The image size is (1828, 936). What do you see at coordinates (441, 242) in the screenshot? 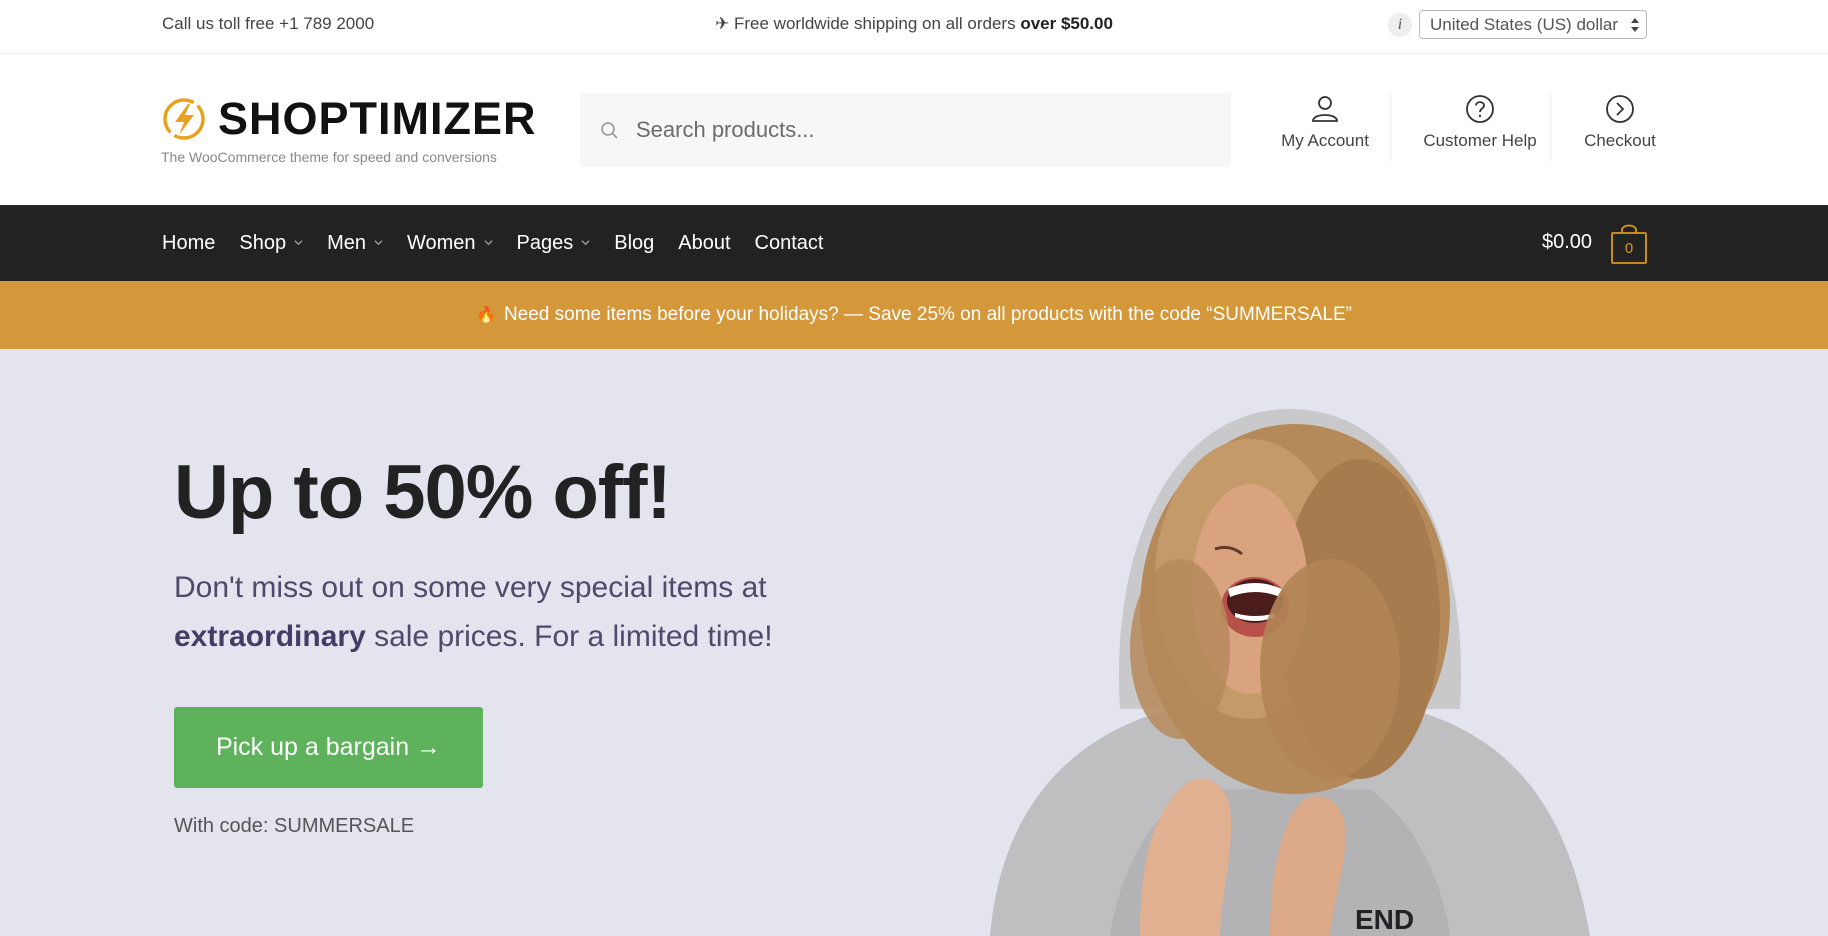
I see `nav-item-label: Women` at bounding box center [441, 242].